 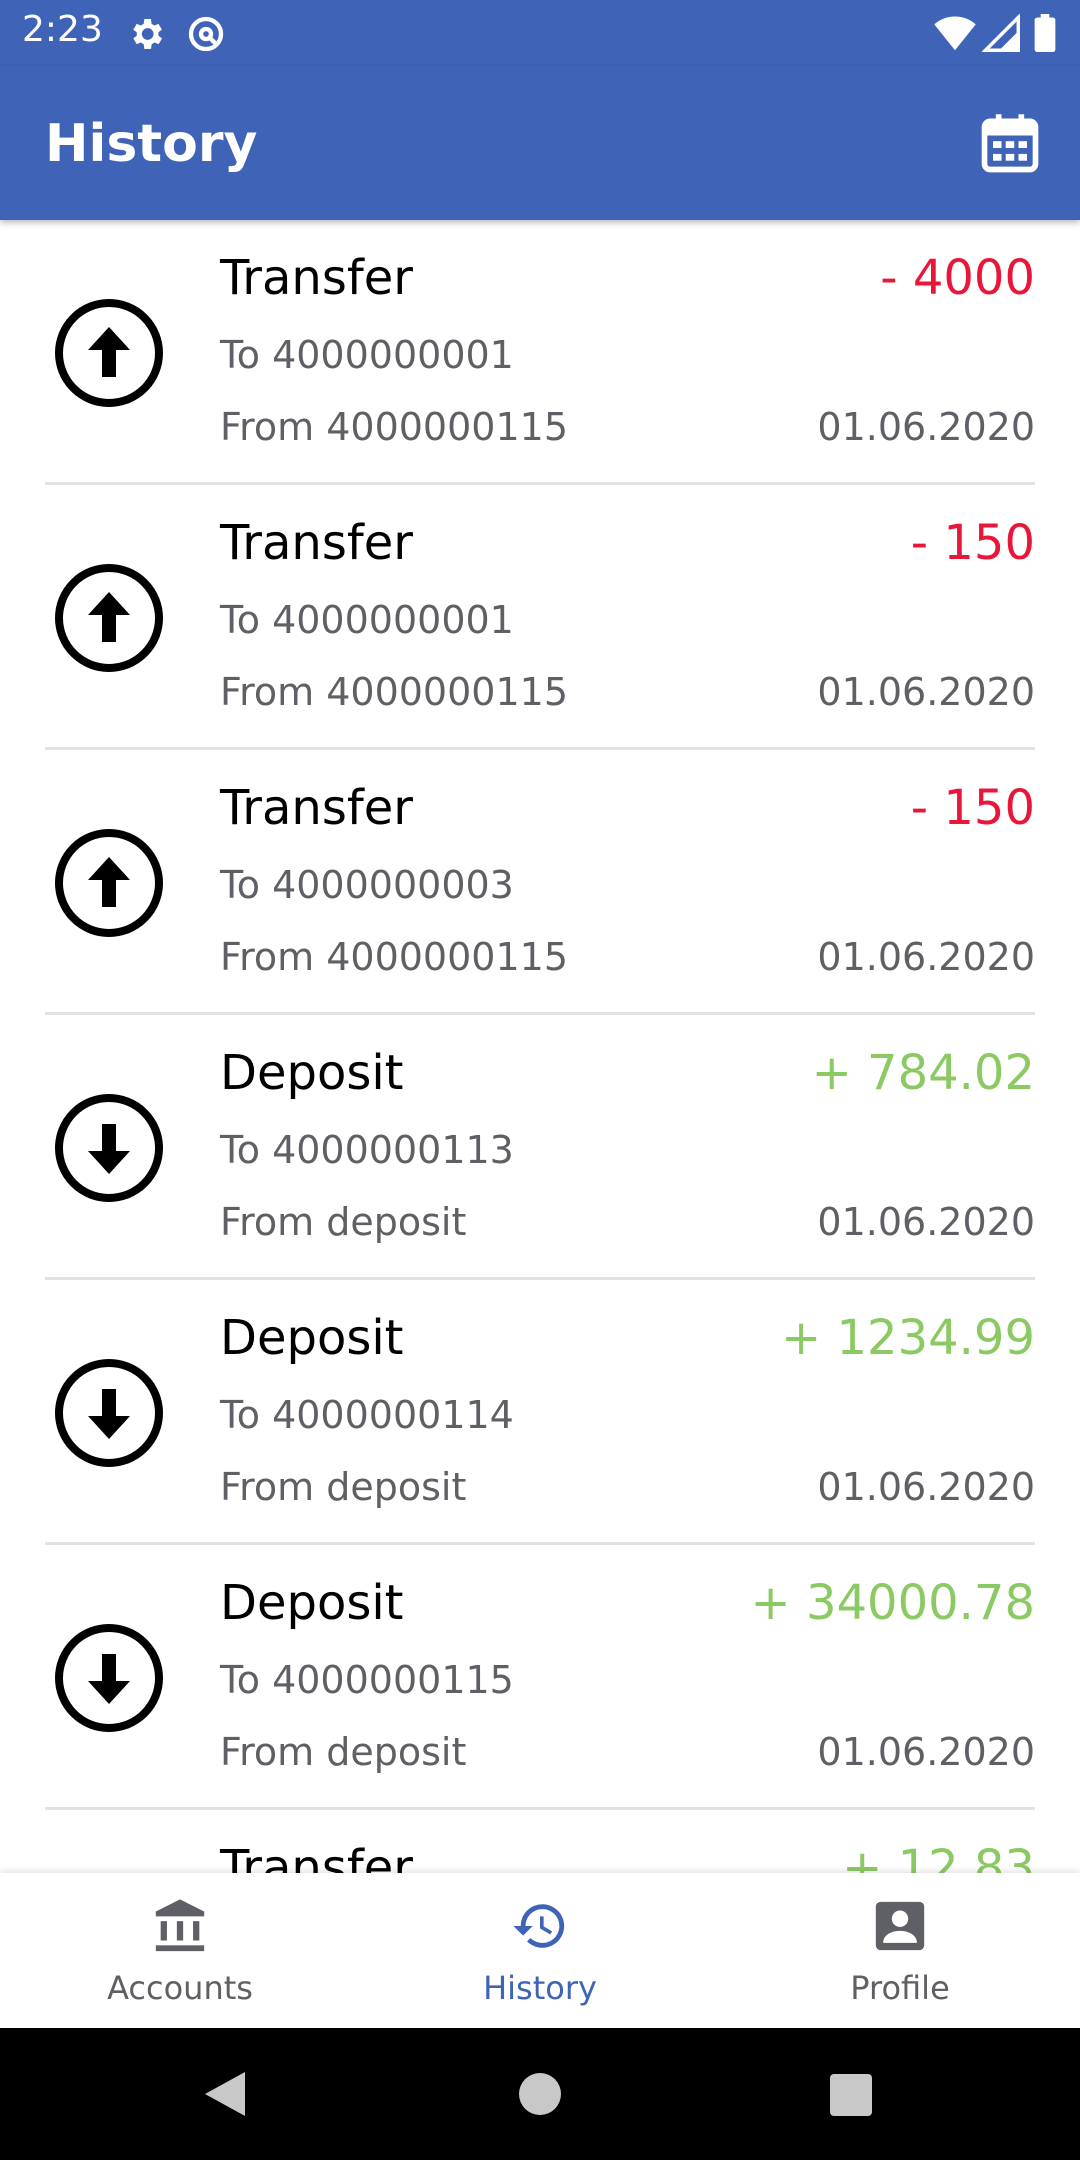 I want to click on transaction-to: To 4000000003, so click(x=367, y=885).